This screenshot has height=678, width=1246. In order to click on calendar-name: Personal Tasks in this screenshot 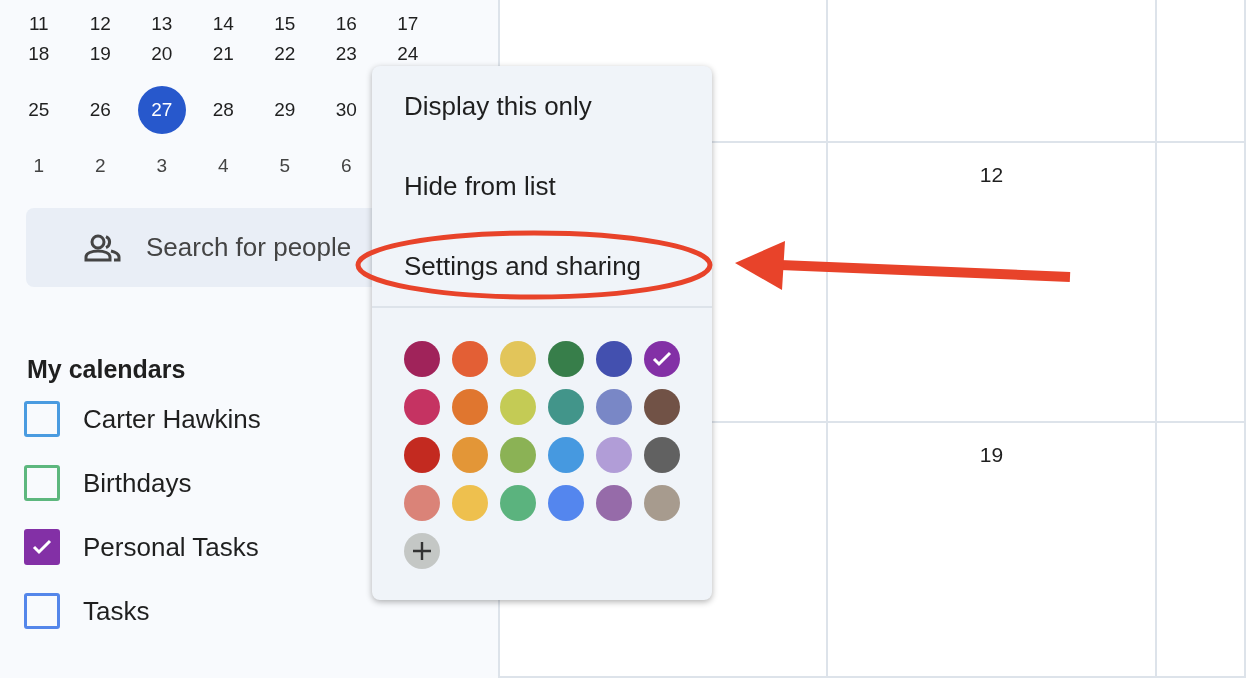, I will do `click(171, 547)`.